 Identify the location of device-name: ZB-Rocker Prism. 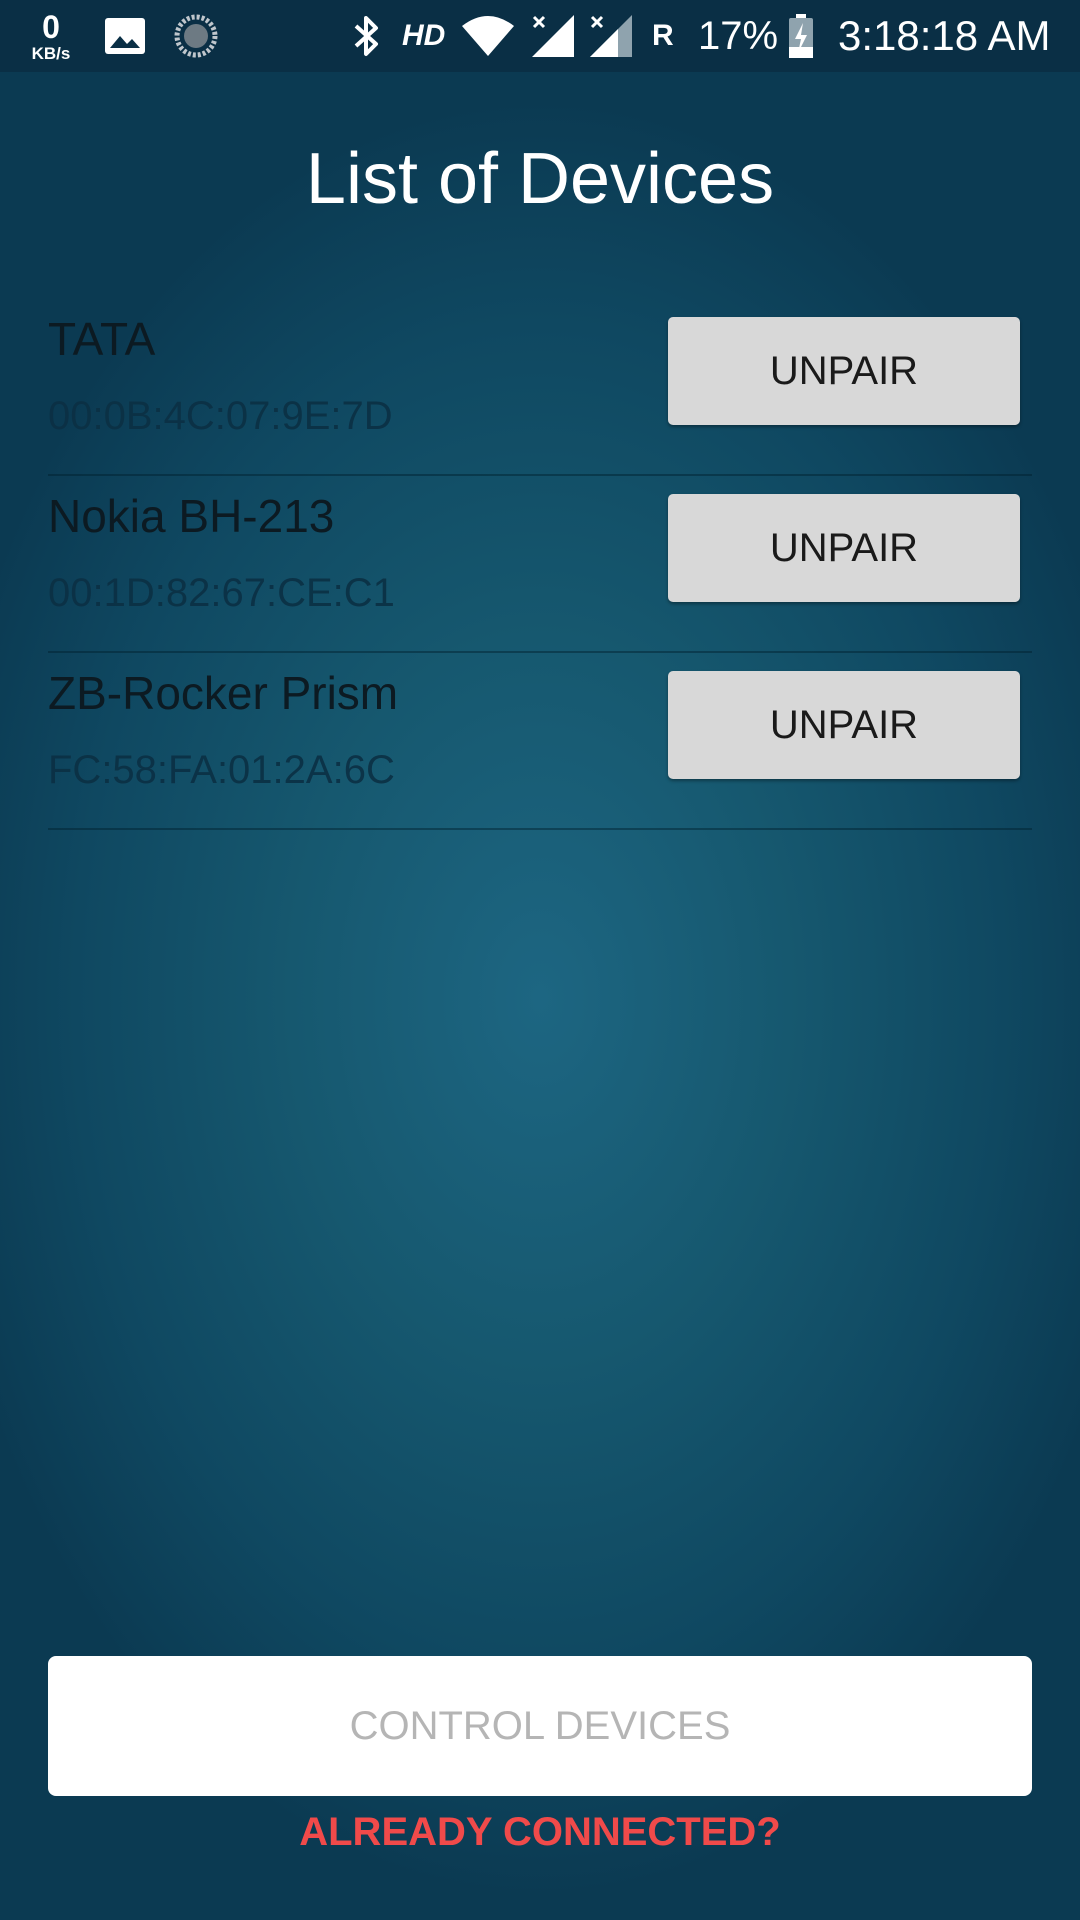
(223, 693).